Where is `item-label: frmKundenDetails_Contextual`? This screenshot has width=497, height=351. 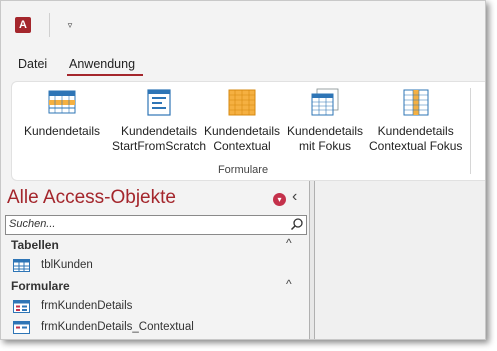
item-label: frmKundenDetails_Contextual is located at coordinates (117, 327).